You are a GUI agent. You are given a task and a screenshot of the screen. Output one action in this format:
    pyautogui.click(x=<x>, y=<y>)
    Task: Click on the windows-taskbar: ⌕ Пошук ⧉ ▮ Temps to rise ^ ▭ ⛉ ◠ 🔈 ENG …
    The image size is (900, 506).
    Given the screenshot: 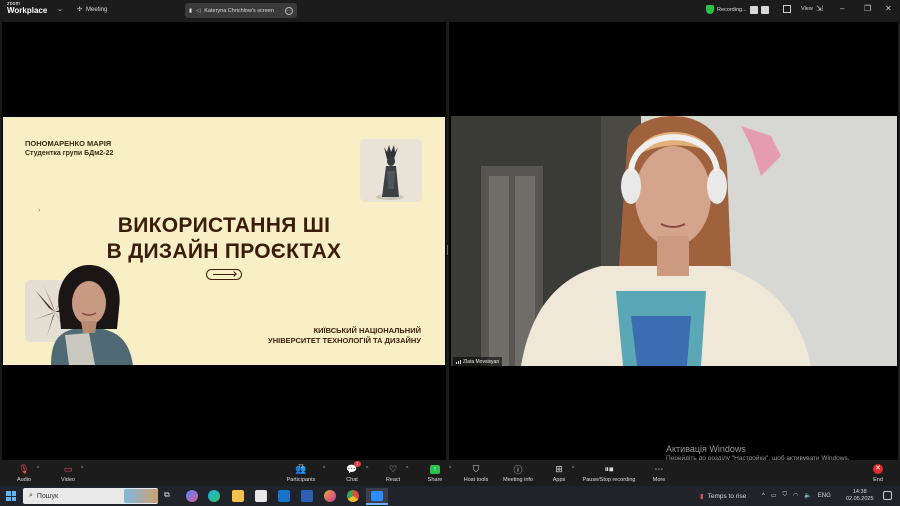 What is the action you would take?
    pyautogui.click(x=450, y=496)
    